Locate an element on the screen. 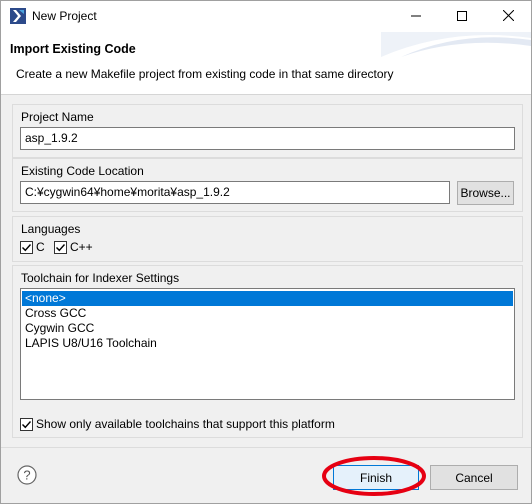 This screenshot has width=532, height=504. maximize-icon is located at coordinates (462, 17).